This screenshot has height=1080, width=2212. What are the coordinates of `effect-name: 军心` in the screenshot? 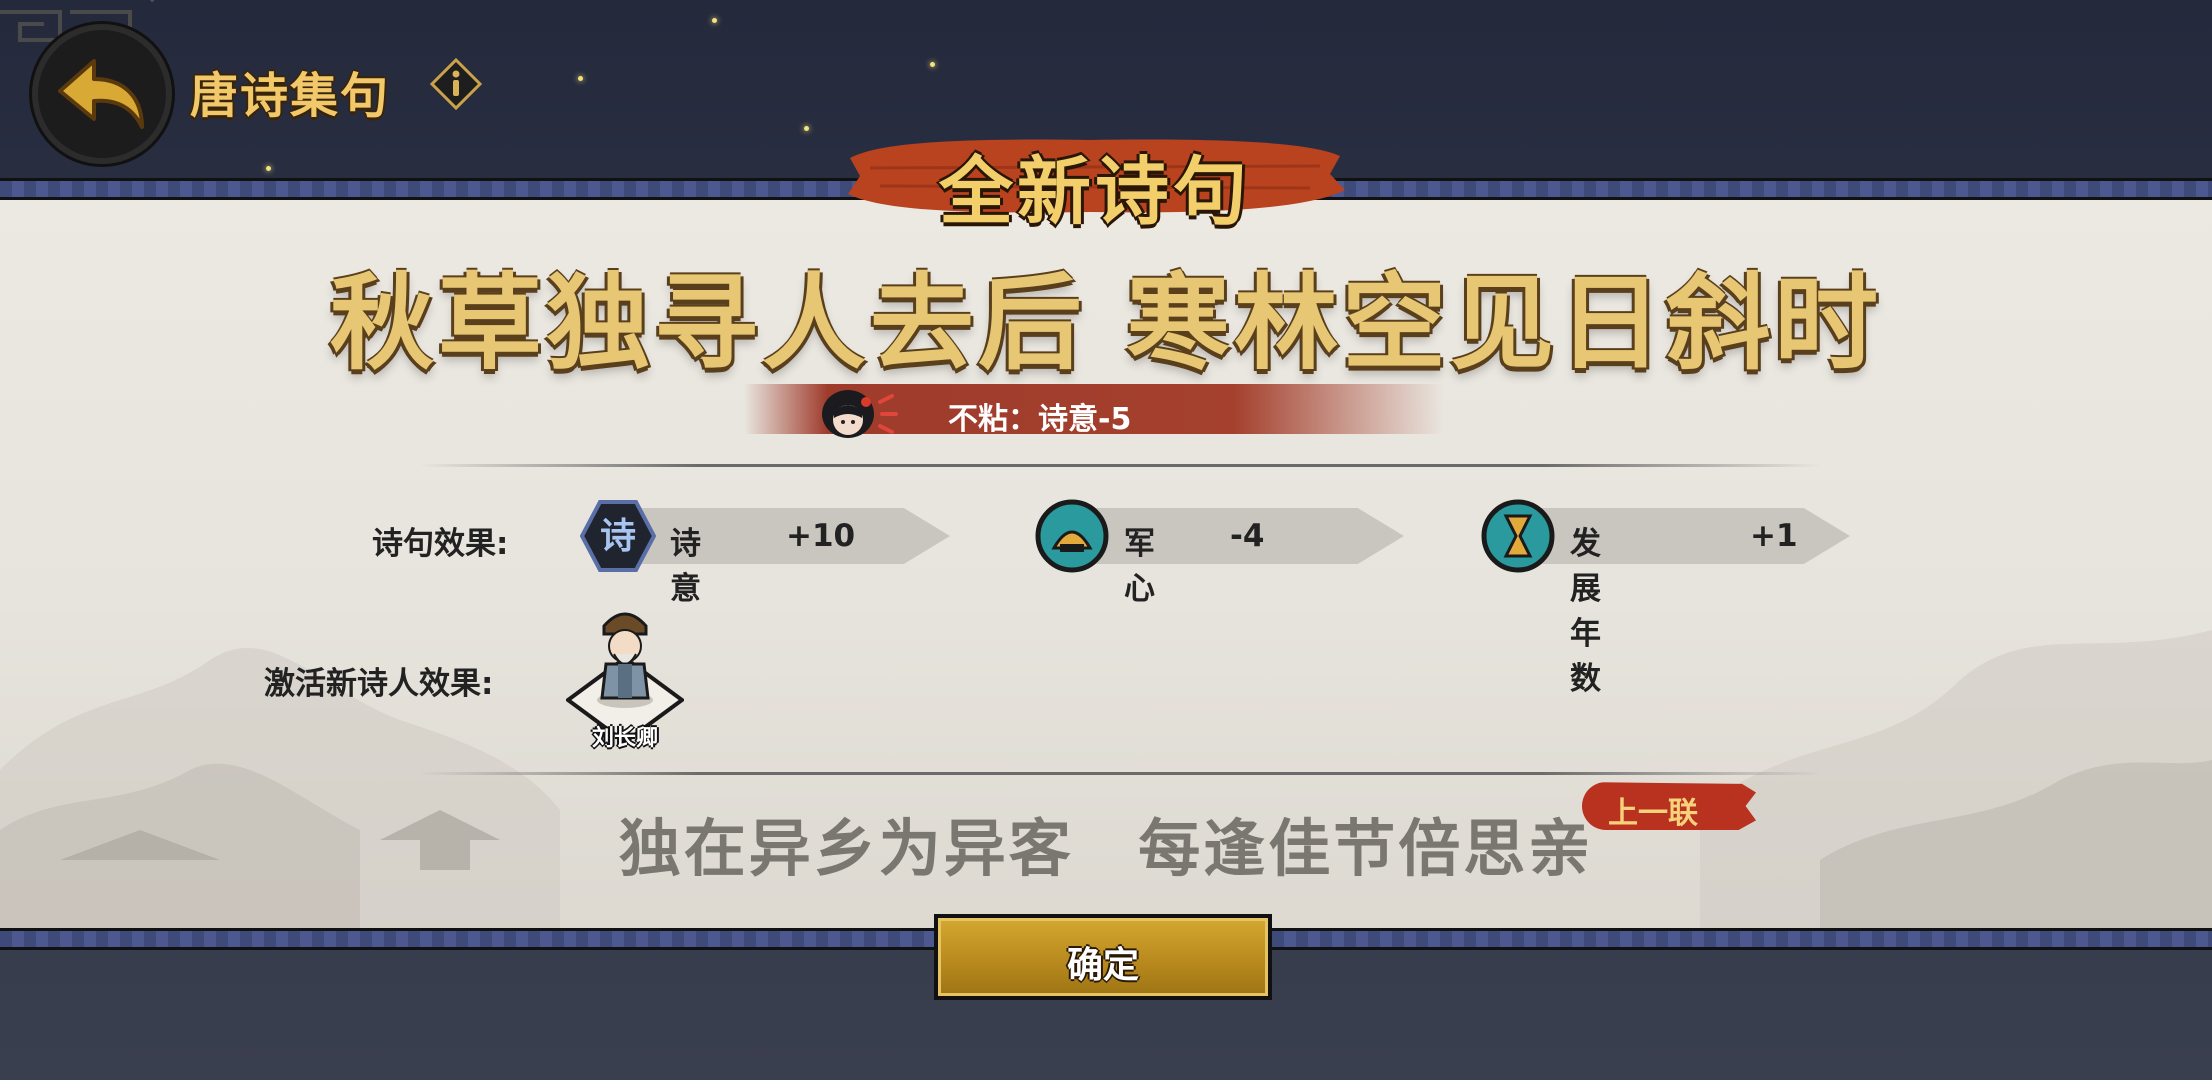 It's located at (1139, 566).